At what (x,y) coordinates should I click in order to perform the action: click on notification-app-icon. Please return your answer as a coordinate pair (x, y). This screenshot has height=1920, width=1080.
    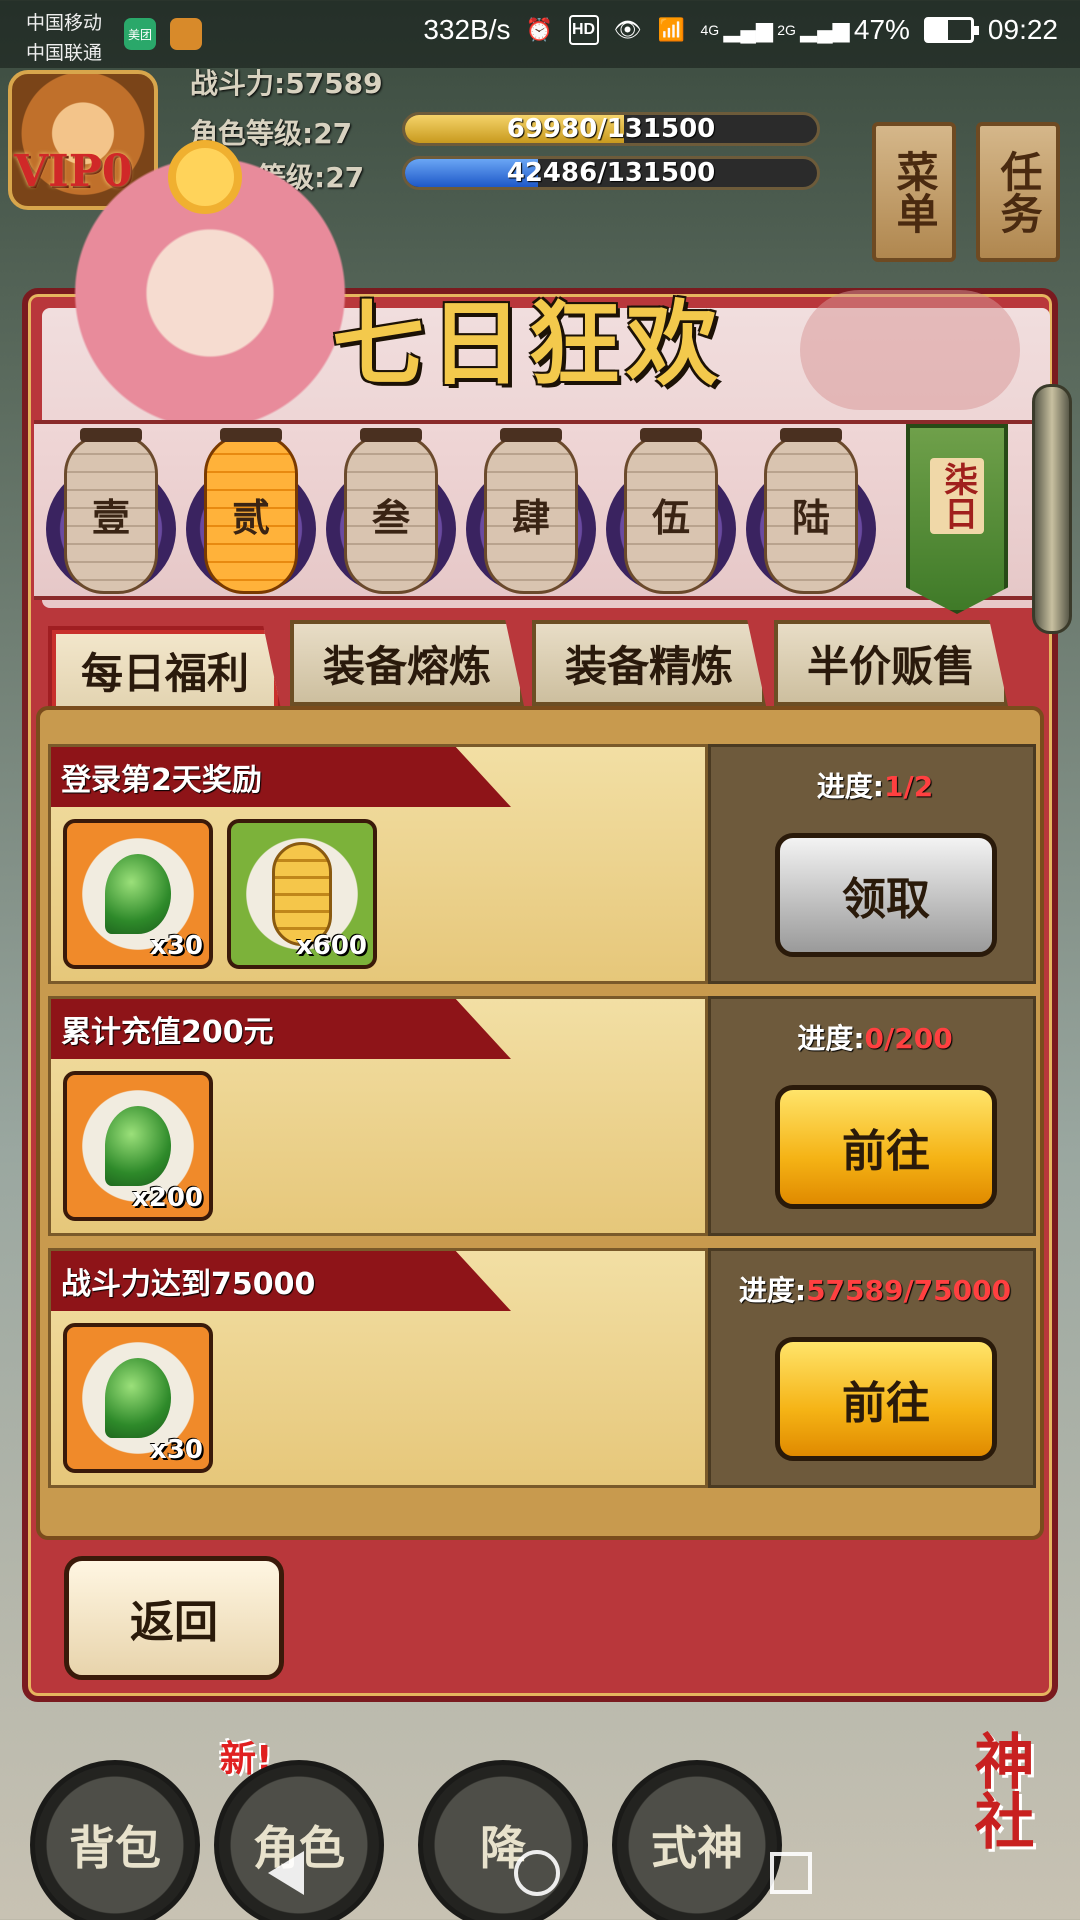
    Looking at the image, I should click on (186, 34).